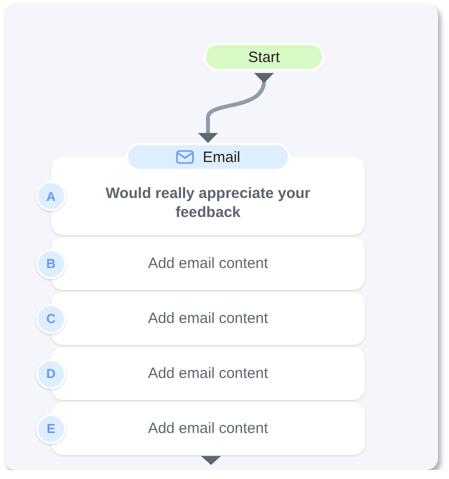 This screenshot has width=449, height=479. I want to click on email-node-header: Email, so click(208, 157).